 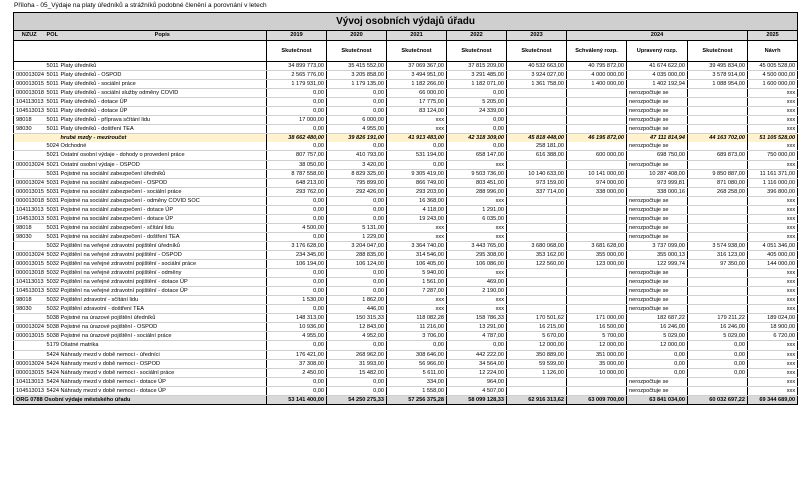 I want to click on nzuz-cell: 000013015, so click(x=29, y=84).